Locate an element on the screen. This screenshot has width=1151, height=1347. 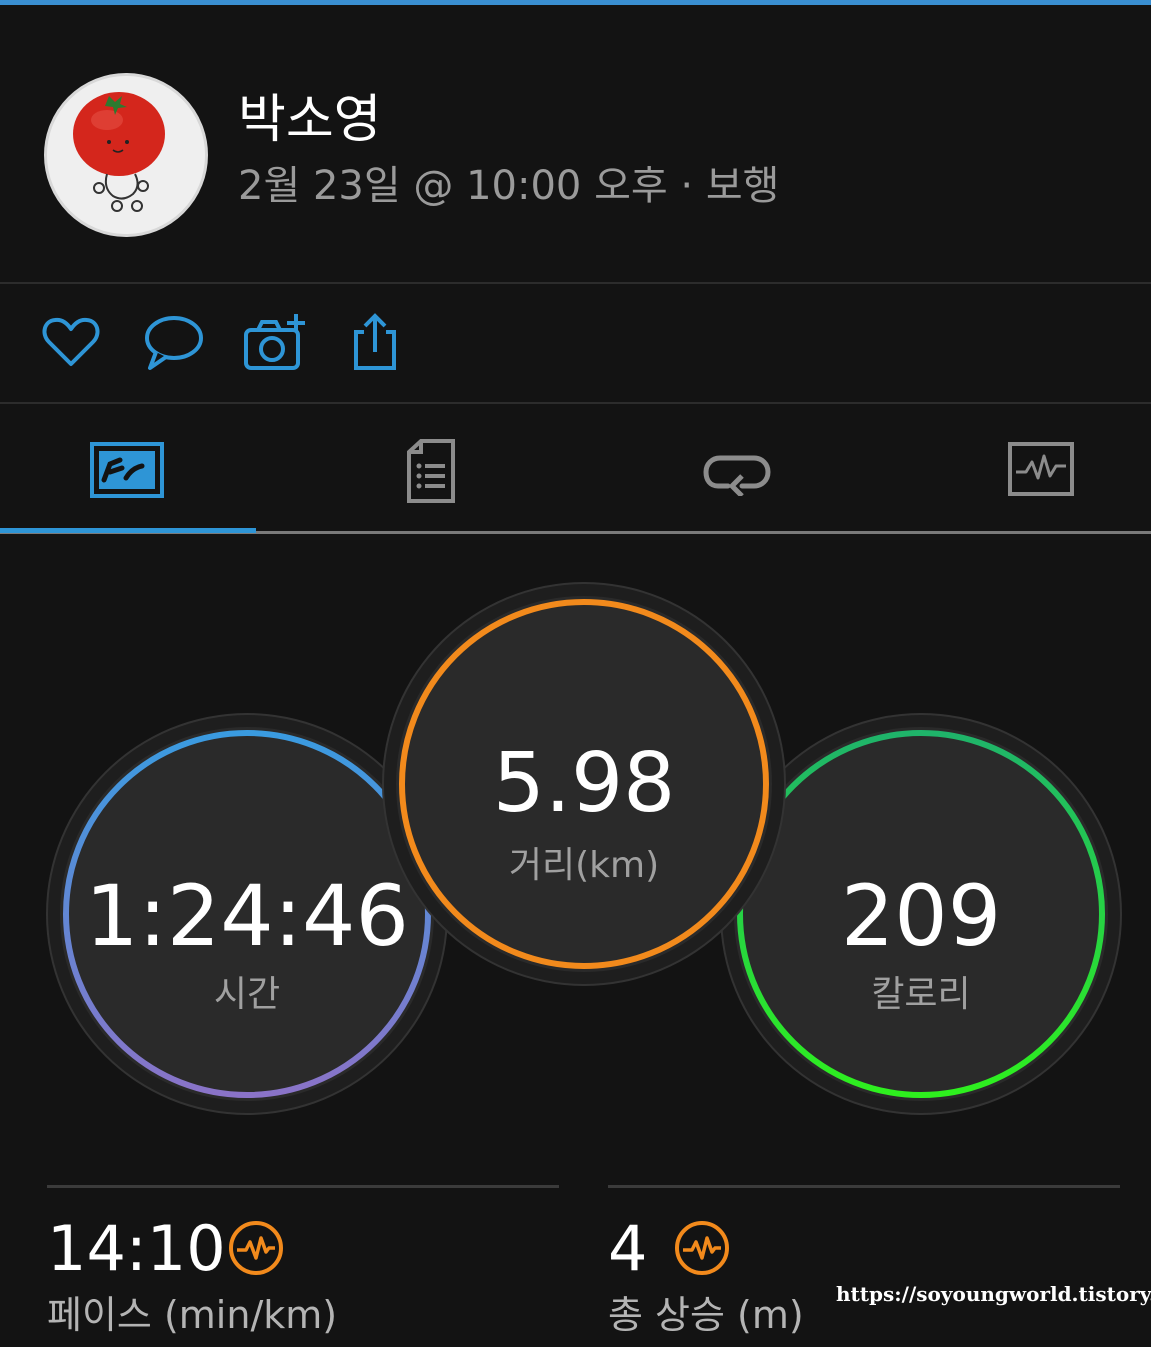
stat-distance-circle: 5.98 거리(km) is located at coordinates (584, 784).